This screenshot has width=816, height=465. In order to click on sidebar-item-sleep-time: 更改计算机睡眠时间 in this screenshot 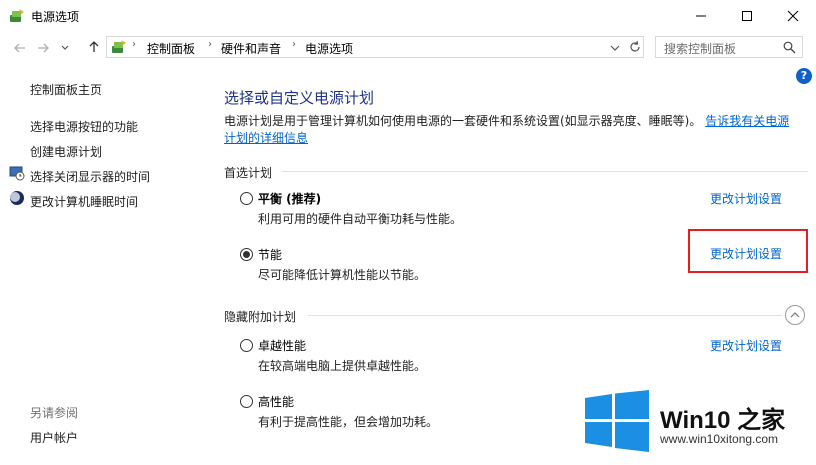, I will do `click(84, 201)`.